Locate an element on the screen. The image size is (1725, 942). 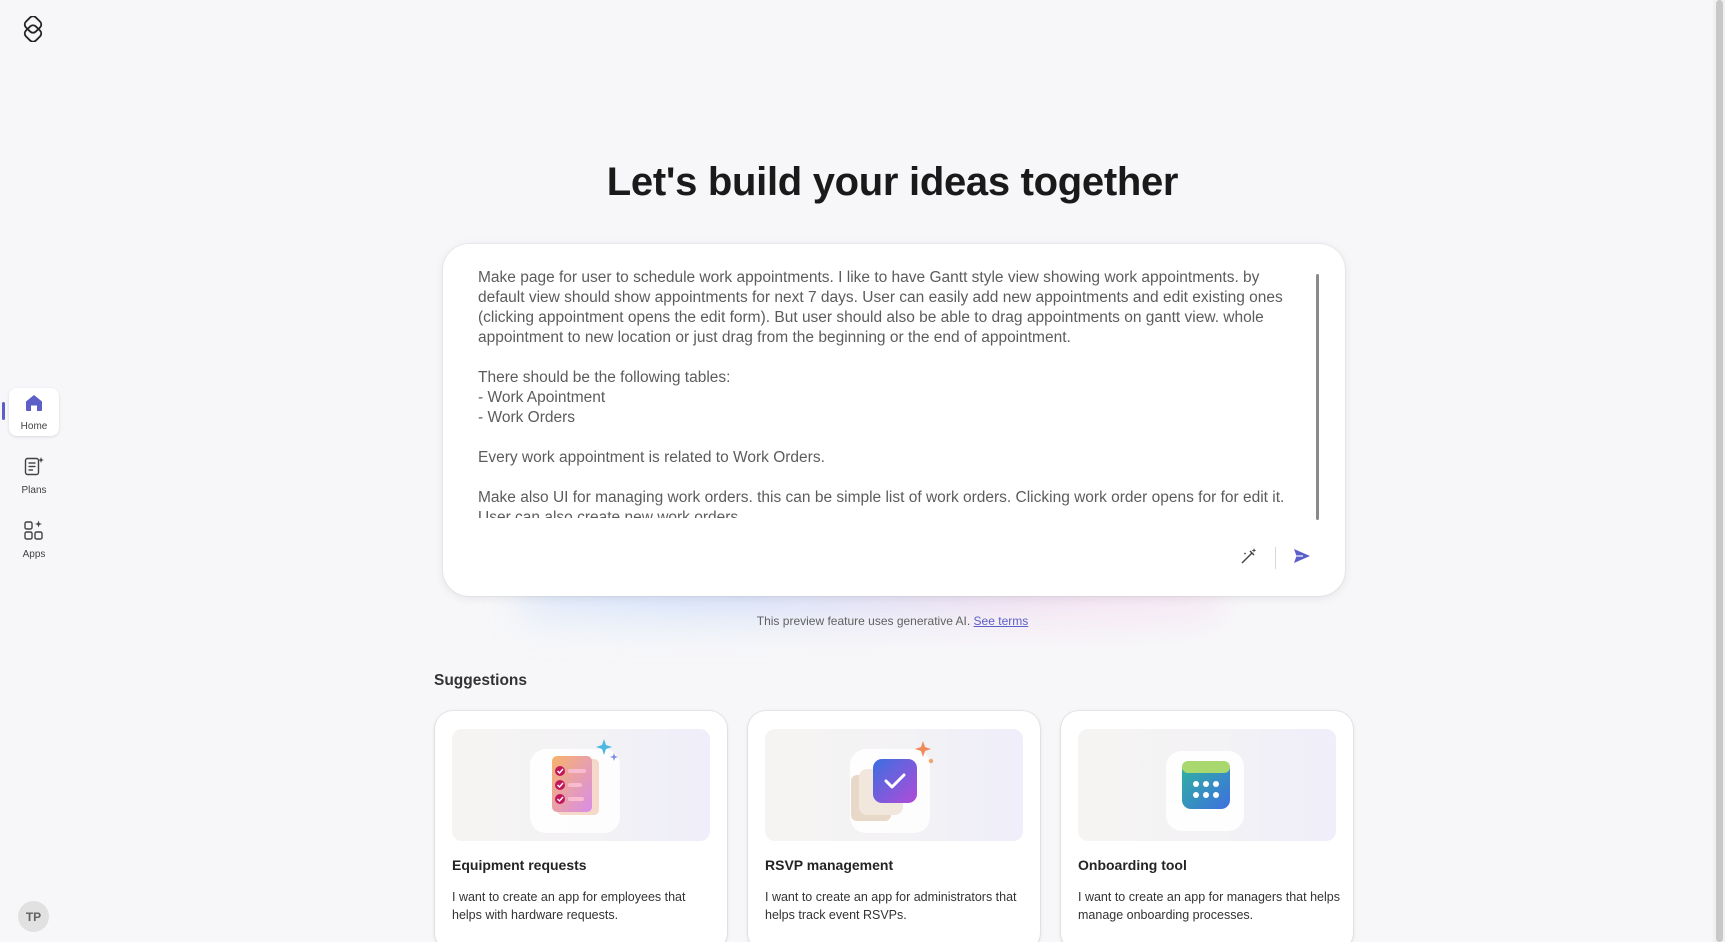
rail-item-label: Plans is located at coordinates (34, 490).